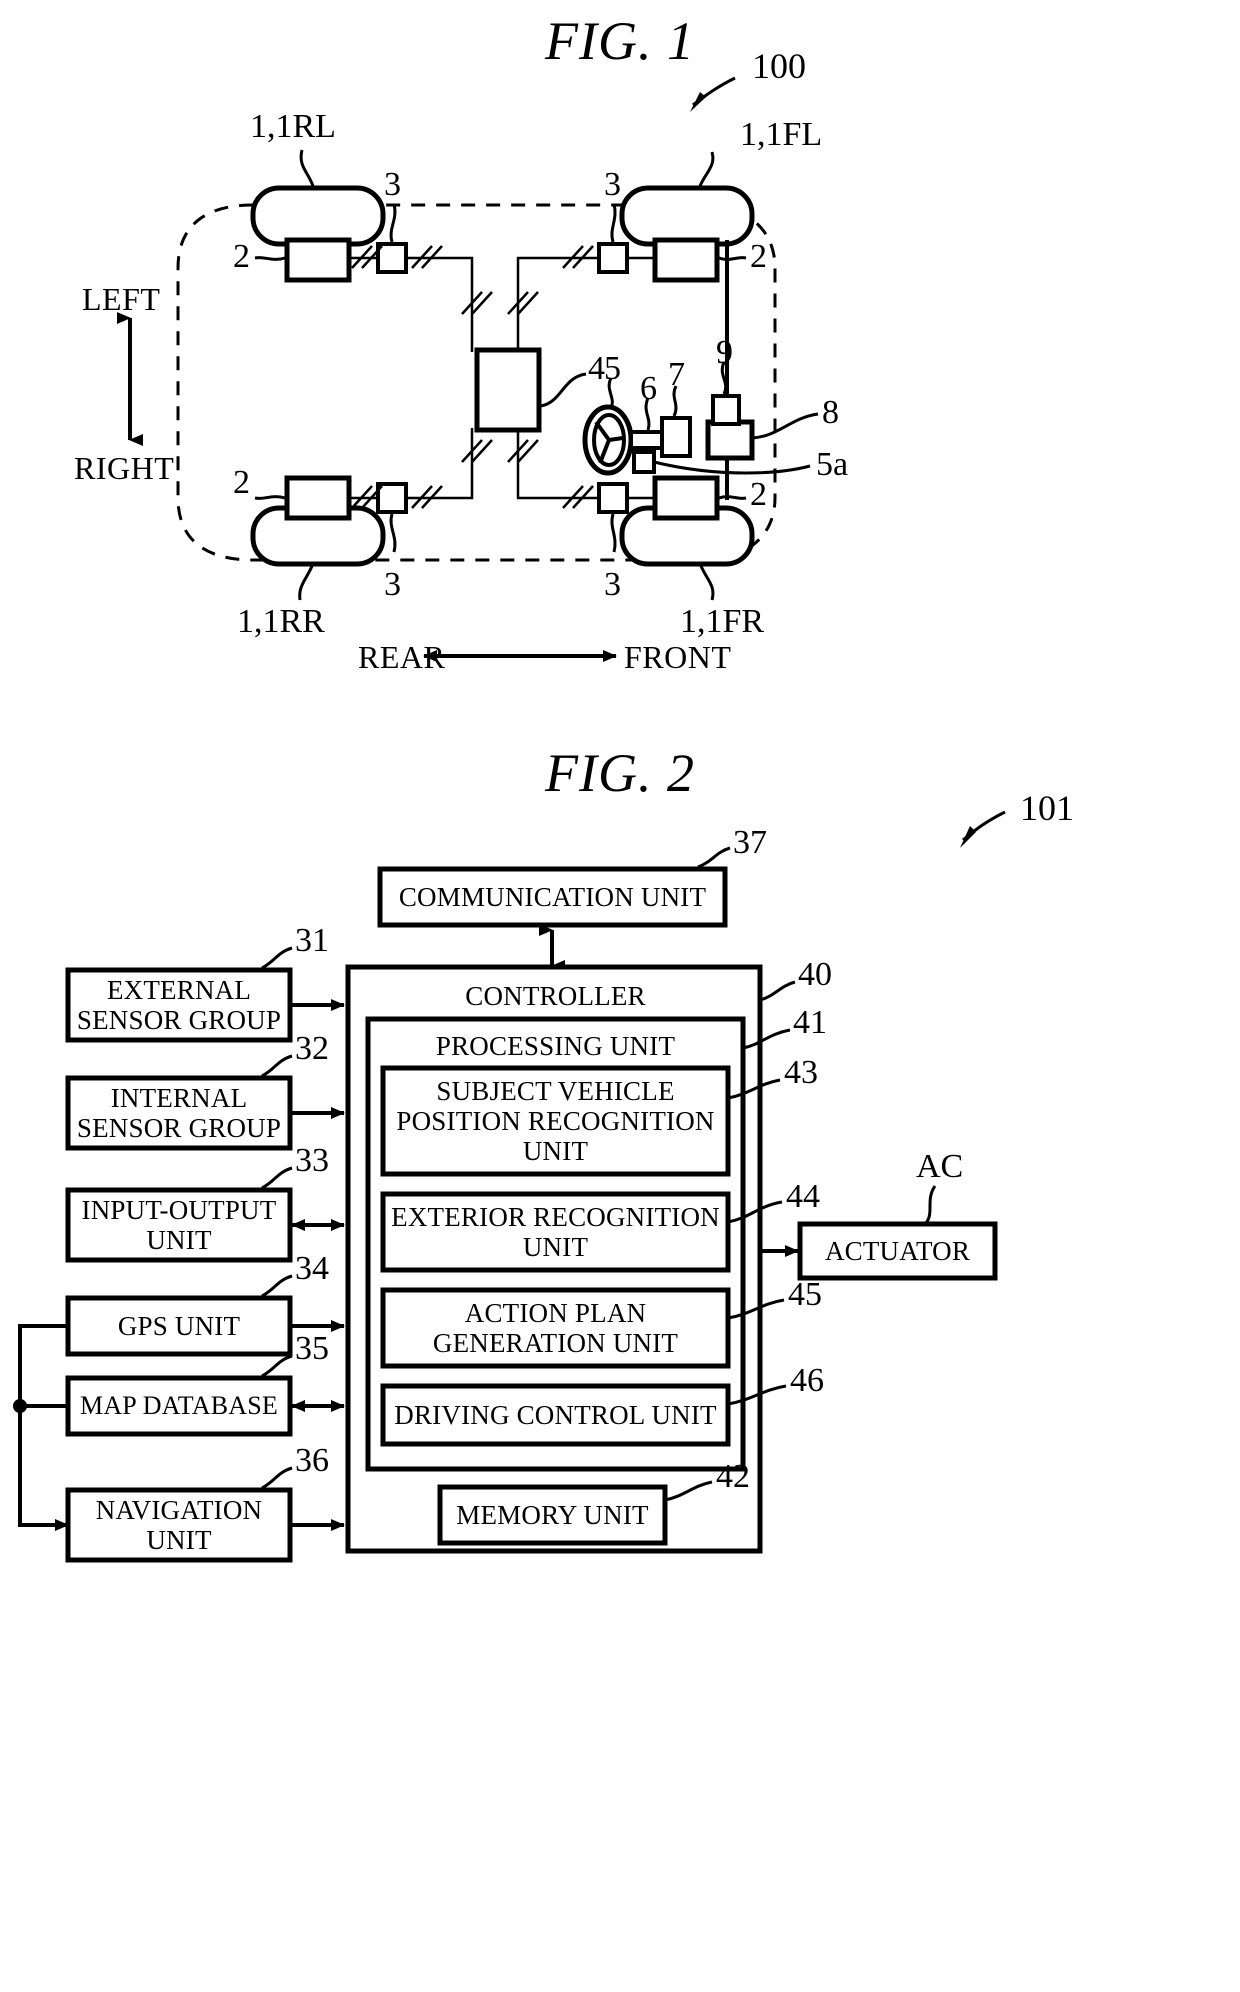 The height and width of the screenshot is (1992, 1240). What do you see at coordinates (40, 1466) in the screenshot?
I see `bus-map-to-nav` at bounding box center [40, 1466].